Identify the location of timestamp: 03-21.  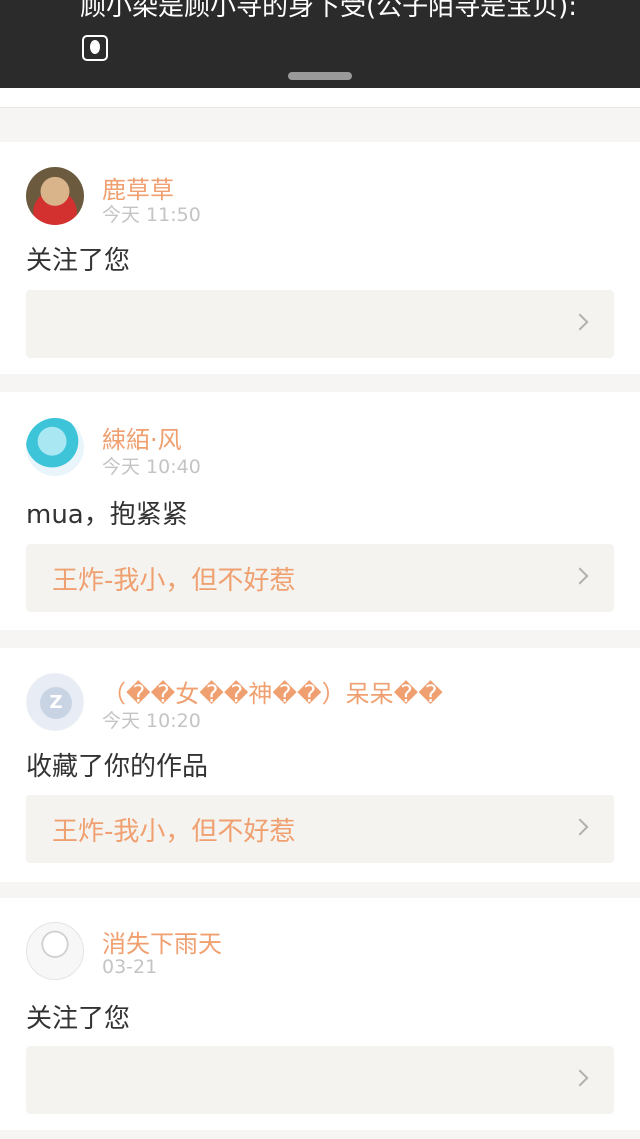
(130, 967).